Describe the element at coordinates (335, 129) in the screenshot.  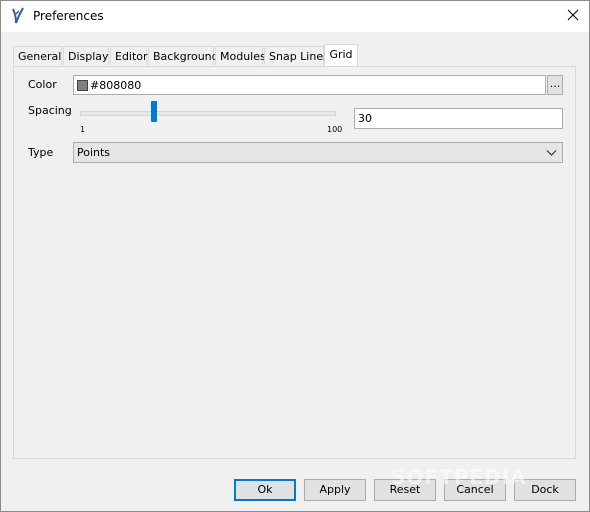
I see `spacing-max-label: 100` at that location.